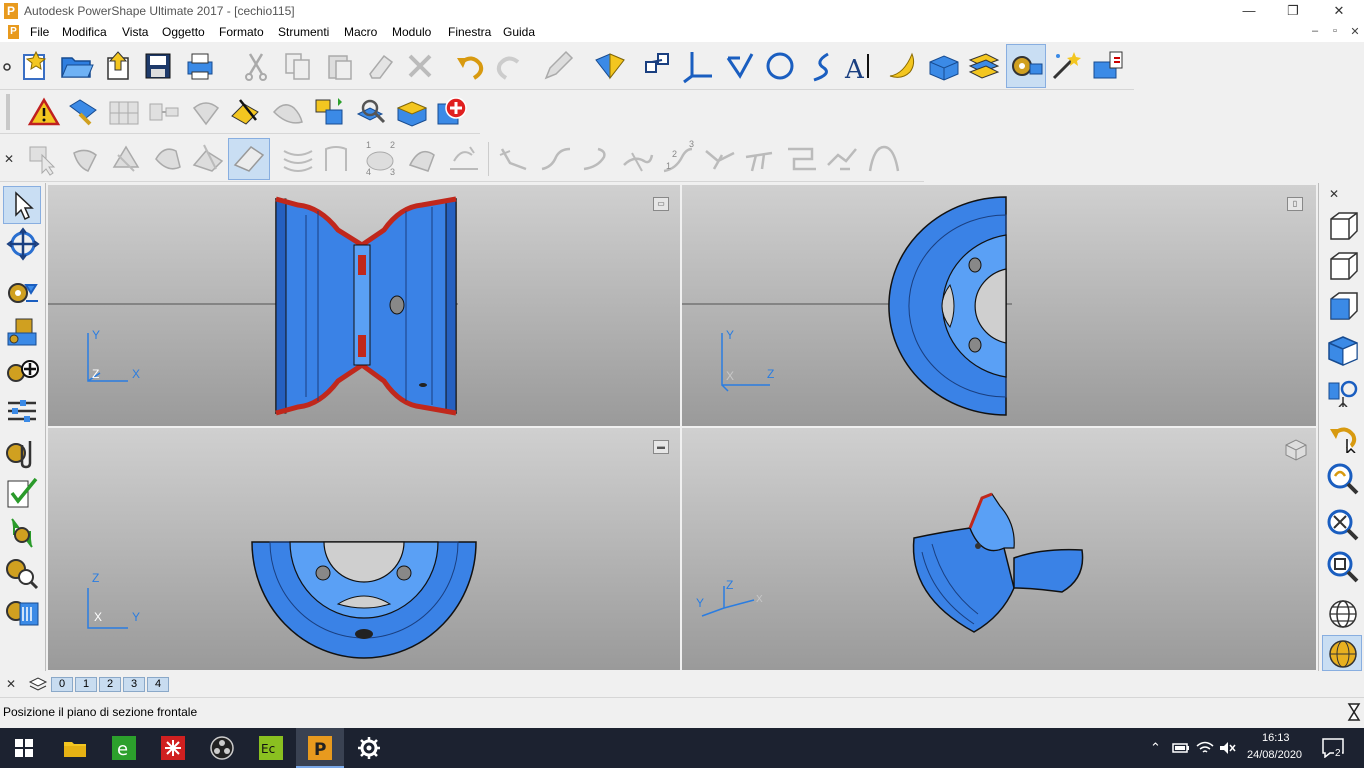 The height and width of the screenshot is (768, 1364). What do you see at coordinates (820, 66) in the screenshot?
I see `curve-icon` at bounding box center [820, 66].